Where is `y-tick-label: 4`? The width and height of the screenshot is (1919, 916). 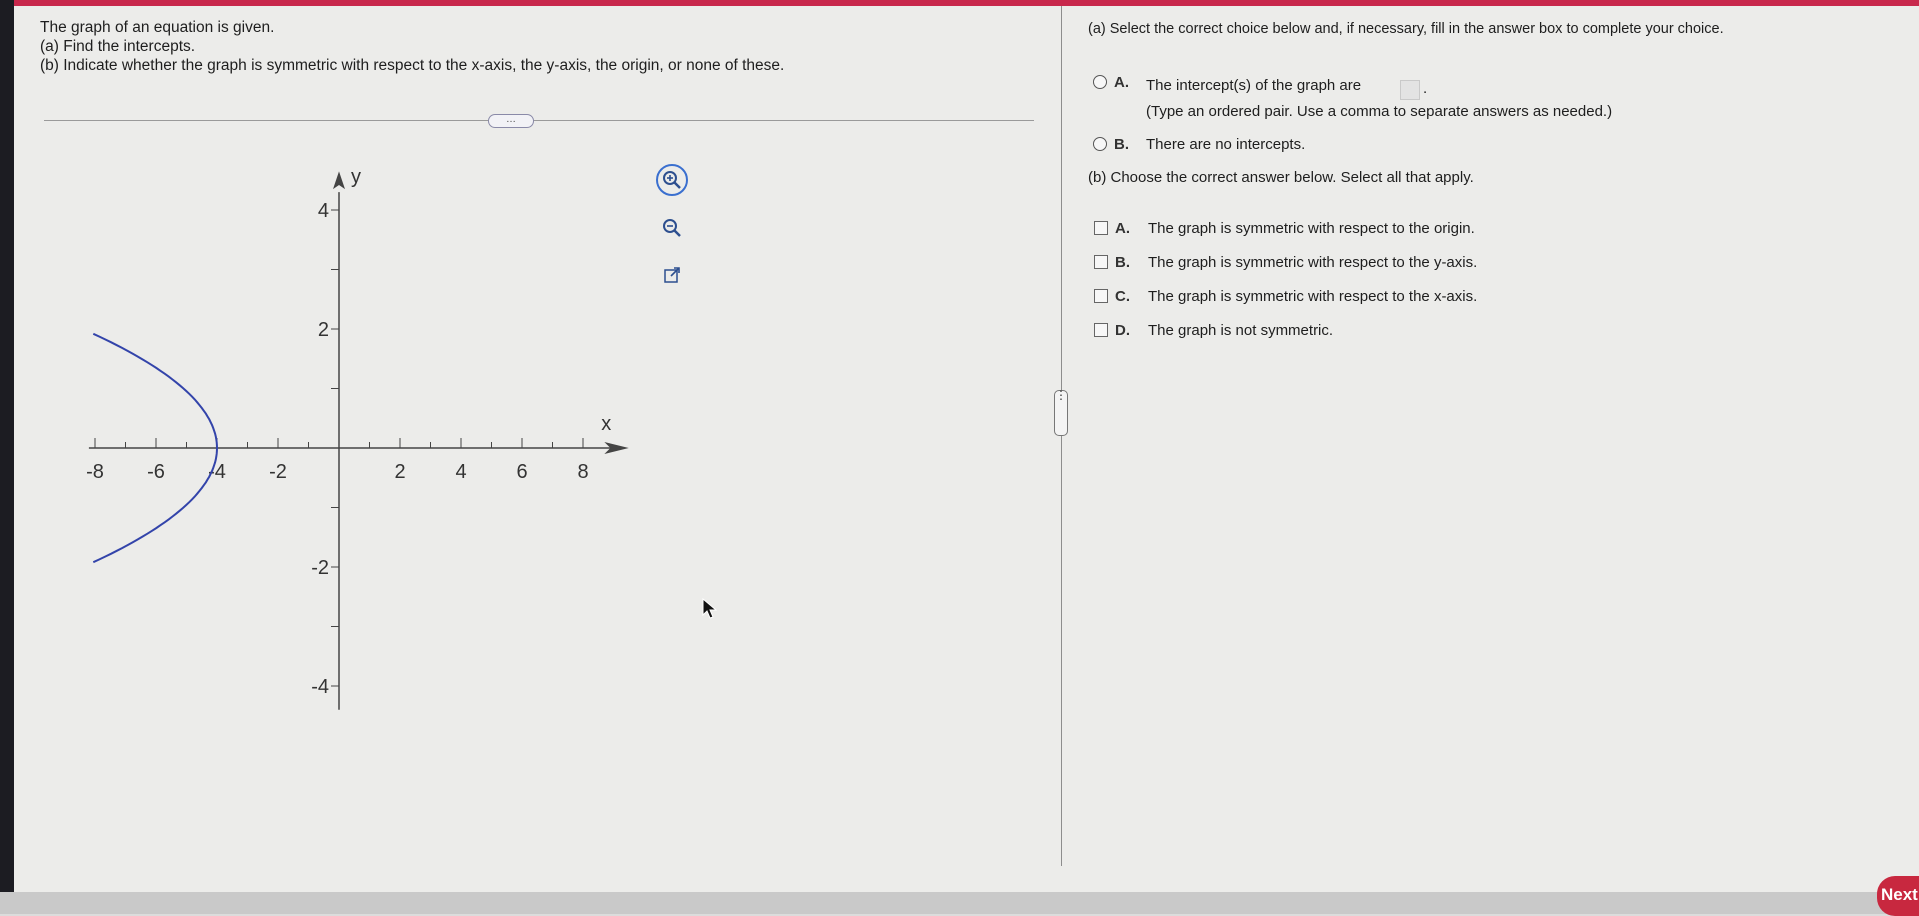 y-tick-label: 4 is located at coordinates (323, 211).